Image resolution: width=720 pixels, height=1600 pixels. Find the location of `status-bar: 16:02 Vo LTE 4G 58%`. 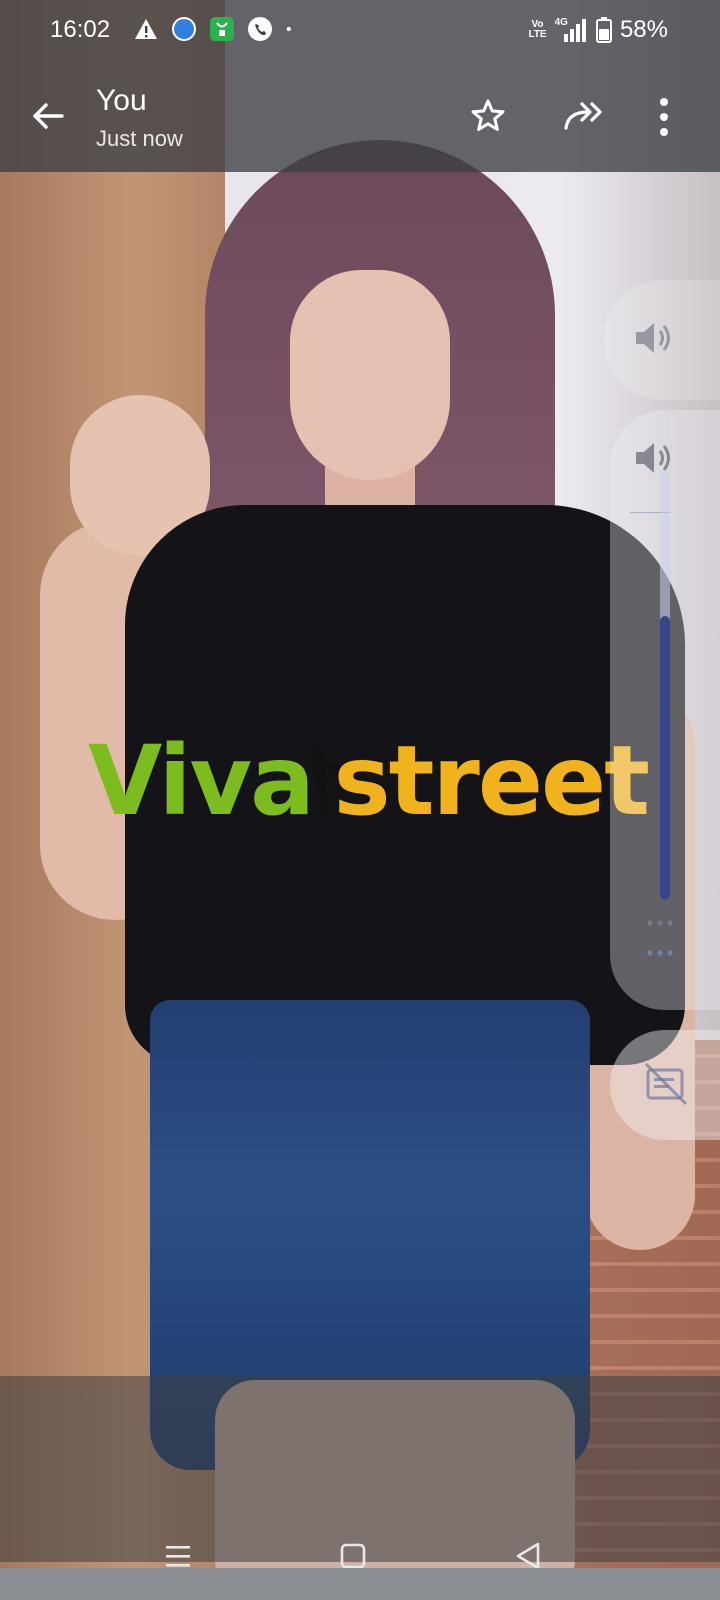

status-bar: 16:02 Vo LTE 4G 58% is located at coordinates (360, 31).